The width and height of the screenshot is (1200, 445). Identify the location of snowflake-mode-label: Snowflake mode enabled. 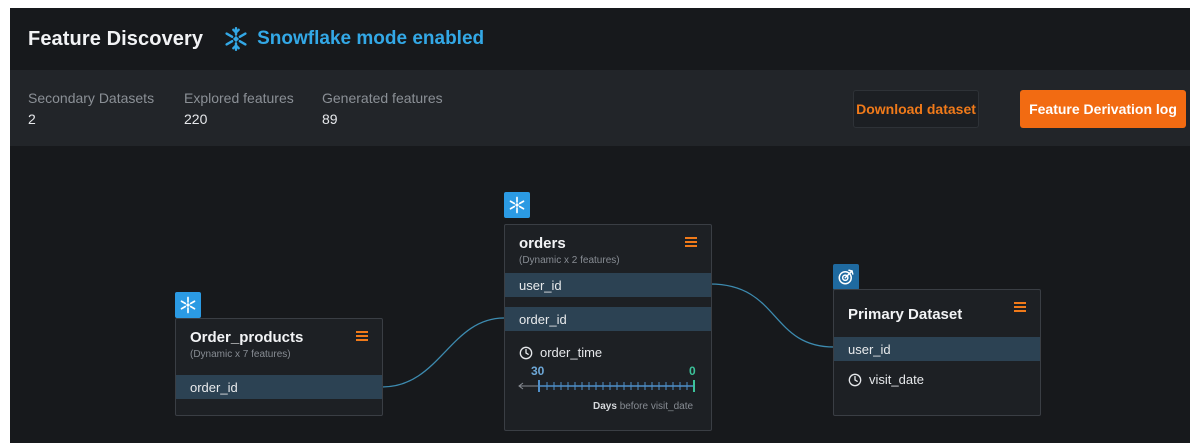
(371, 38).